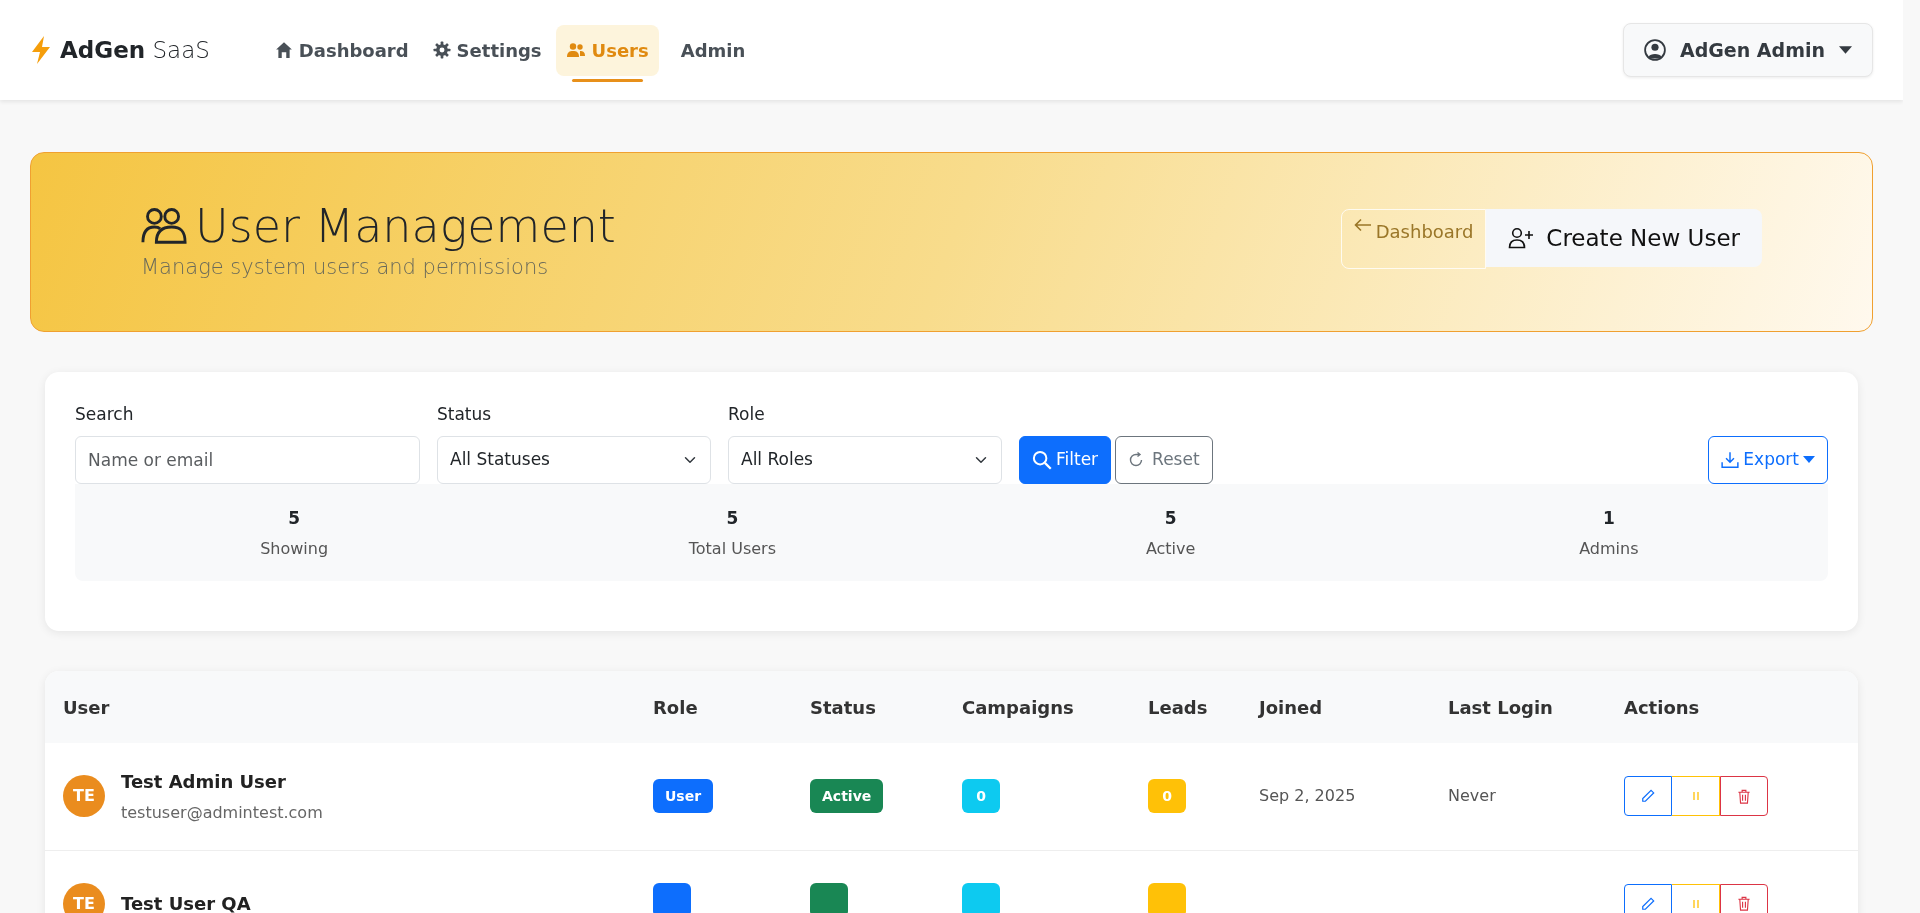  I want to click on back-button: Dashboard, so click(1413, 239).